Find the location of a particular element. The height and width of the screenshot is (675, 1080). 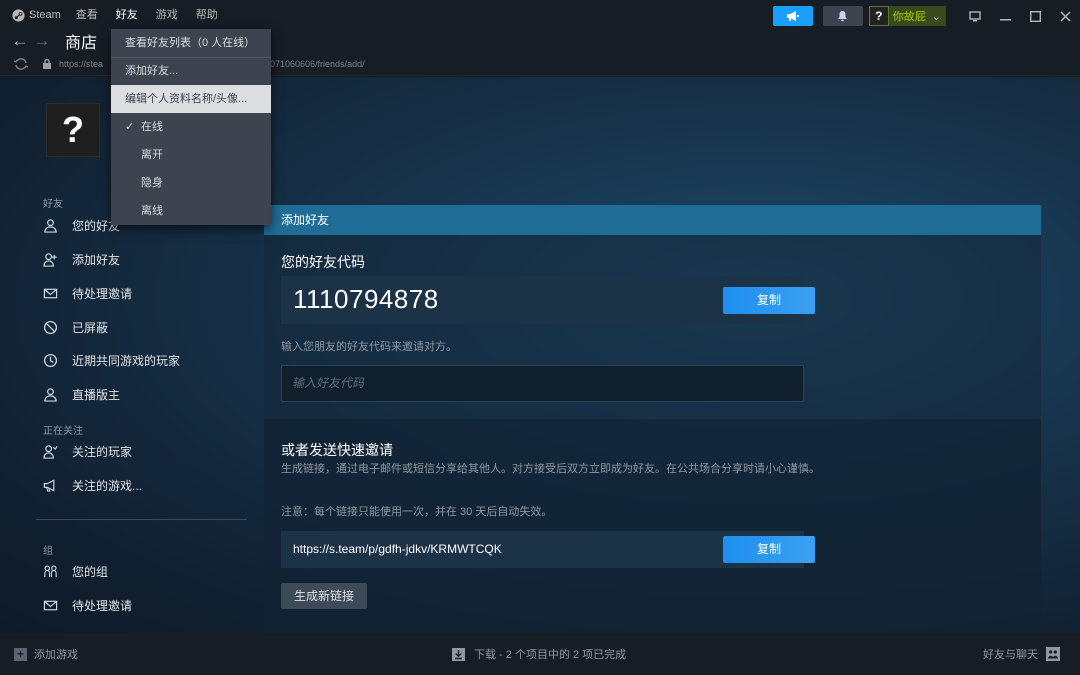

menu-item-status-away: 离开 is located at coordinates (191, 155).